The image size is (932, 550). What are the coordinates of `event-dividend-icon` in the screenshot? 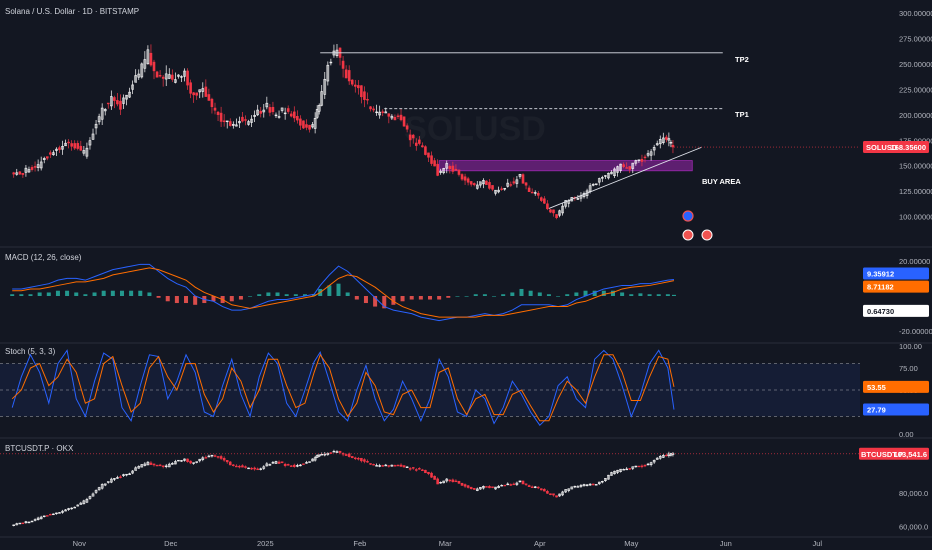 It's located at (707, 235).